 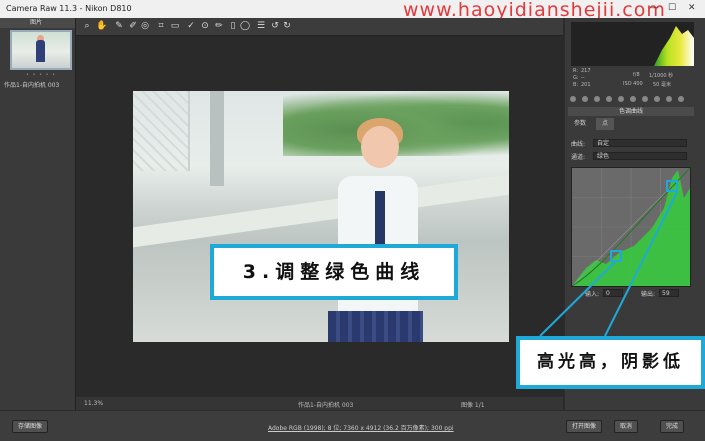 What do you see at coordinates (633, 84) in the screenshot?
I see `iso-value: ISO 400` at bounding box center [633, 84].